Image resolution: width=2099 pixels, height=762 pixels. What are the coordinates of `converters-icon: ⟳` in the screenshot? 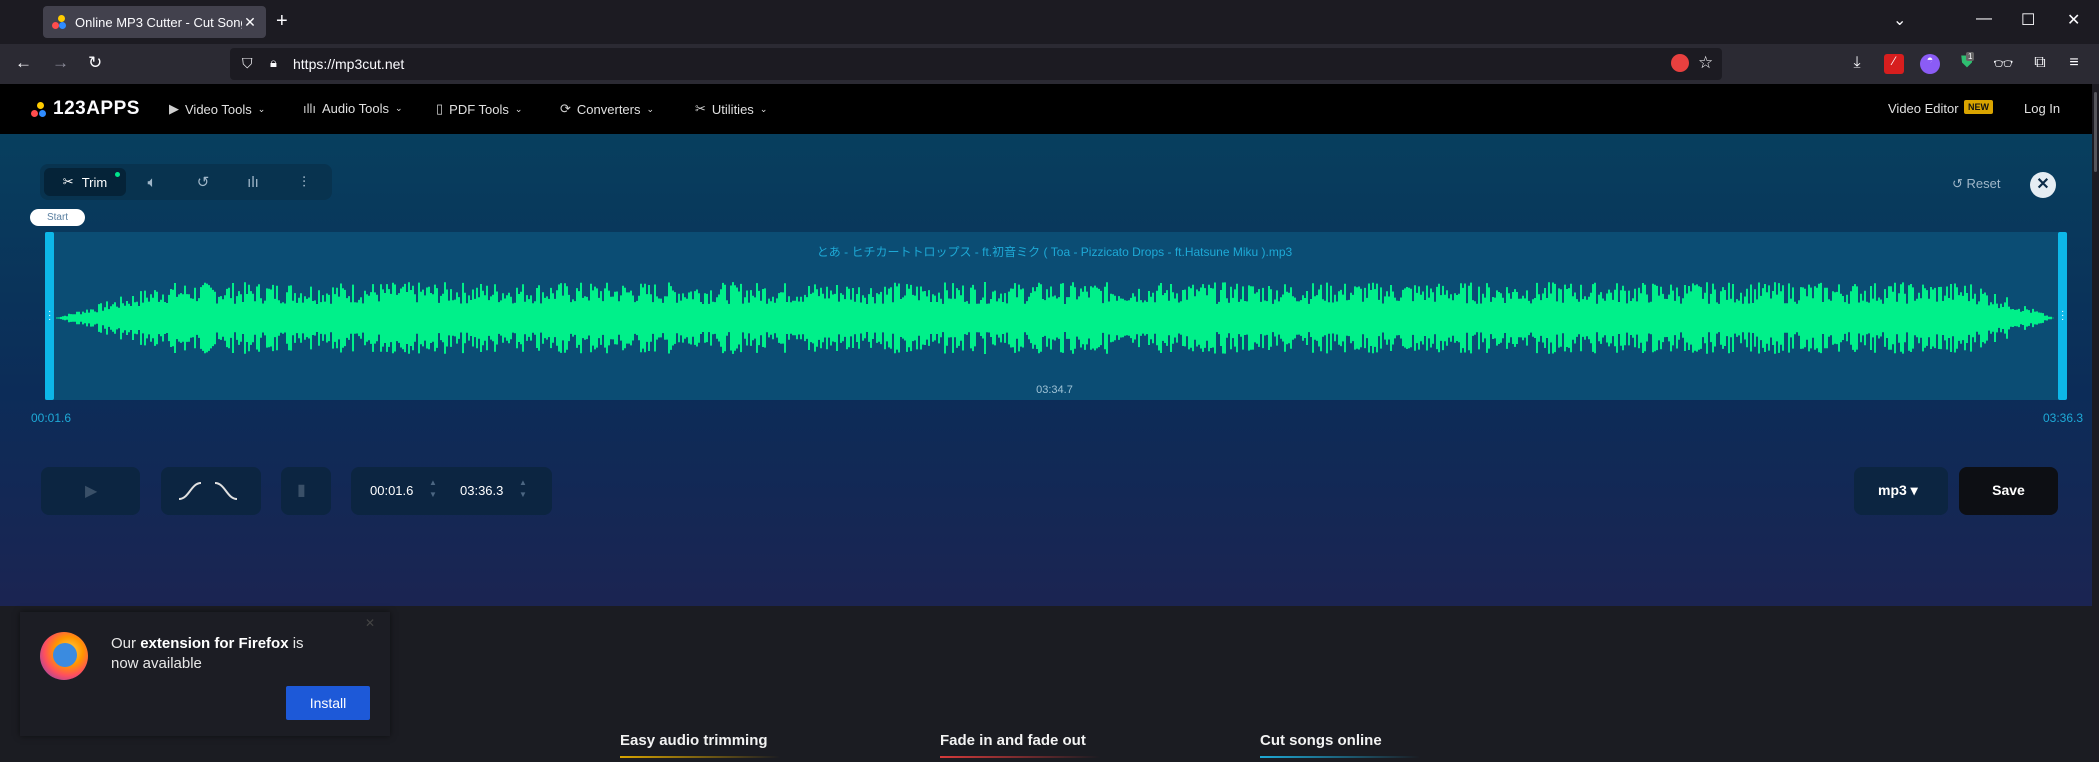 It's located at (565, 108).